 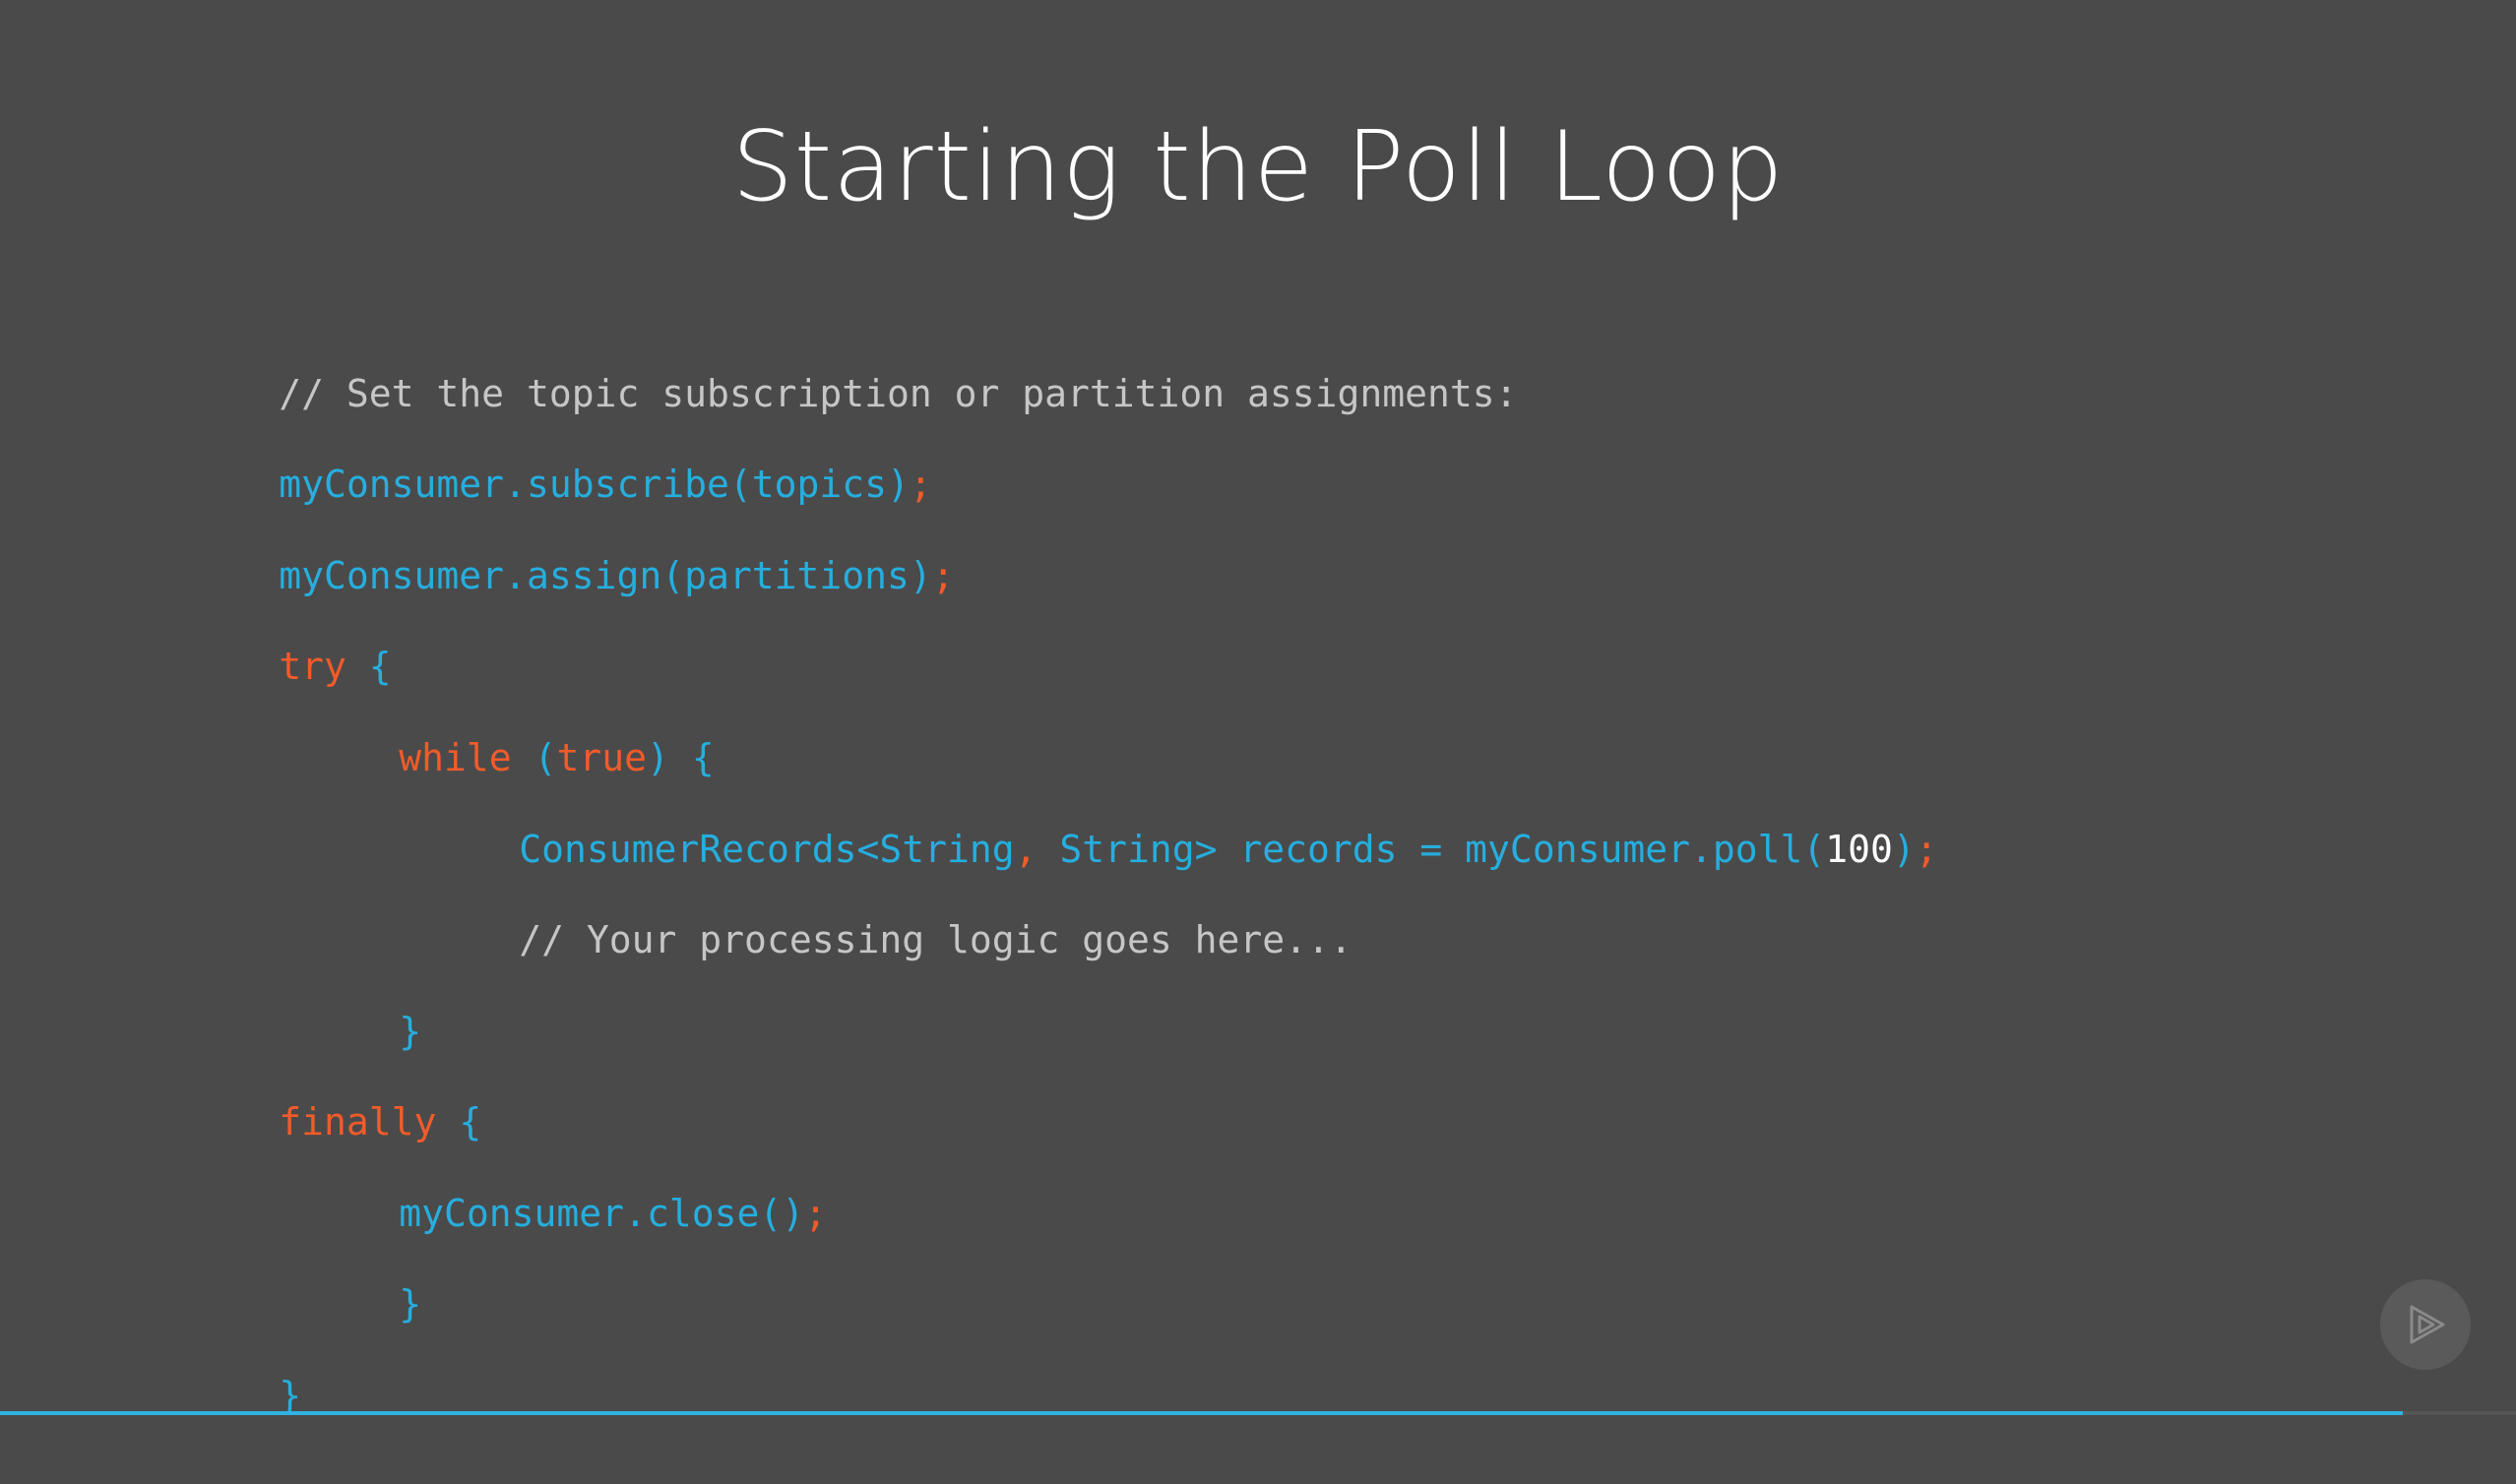 What do you see at coordinates (1904, 850) in the screenshot?
I see `code-paren: )` at bounding box center [1904, 850].